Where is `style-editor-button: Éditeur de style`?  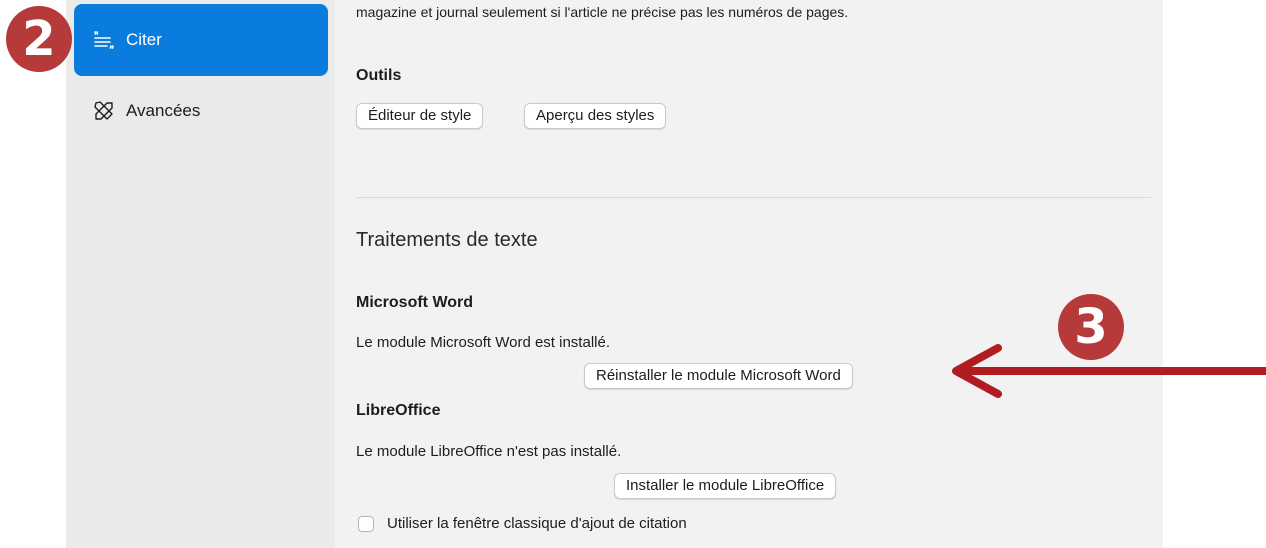
style-editor-button: Éditeur de style is located at coordinates (420, 116).